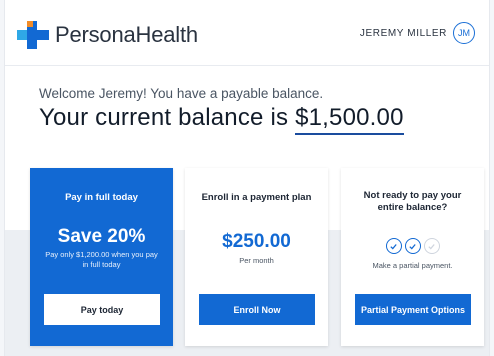 Image resolution: width=494 pixels, height=356 pixels. What do you see at coordinates (403, 33) in the screenshot?
I see `user-name: JEREMY MILLER` at bounding box center [403, 33].